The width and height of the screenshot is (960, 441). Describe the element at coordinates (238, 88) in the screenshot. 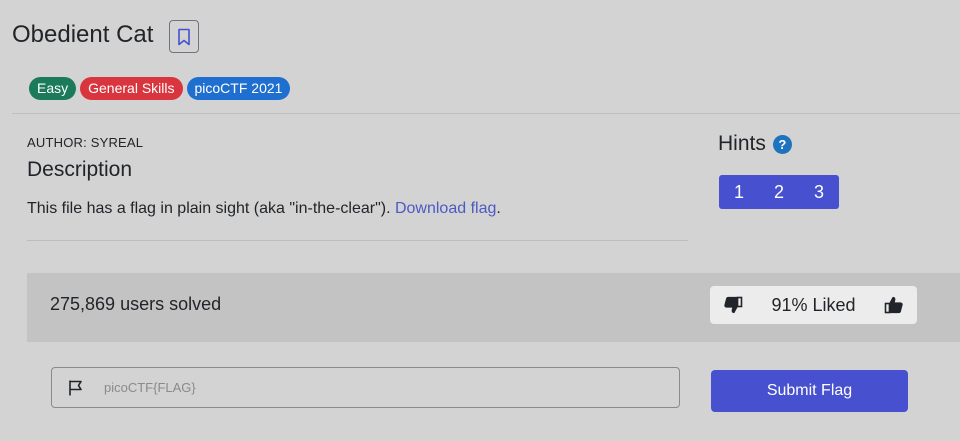

I see `tag-event: picoCTF 2021` at that location.